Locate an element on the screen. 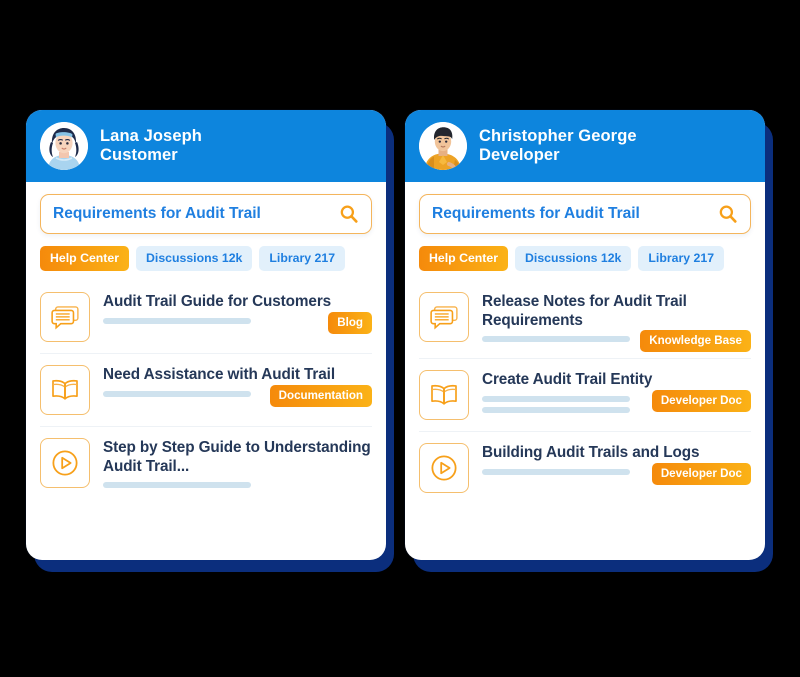 The image size is (800, 677). result-title: Create Audit Trail Entity is located at coordinates (567, 379).